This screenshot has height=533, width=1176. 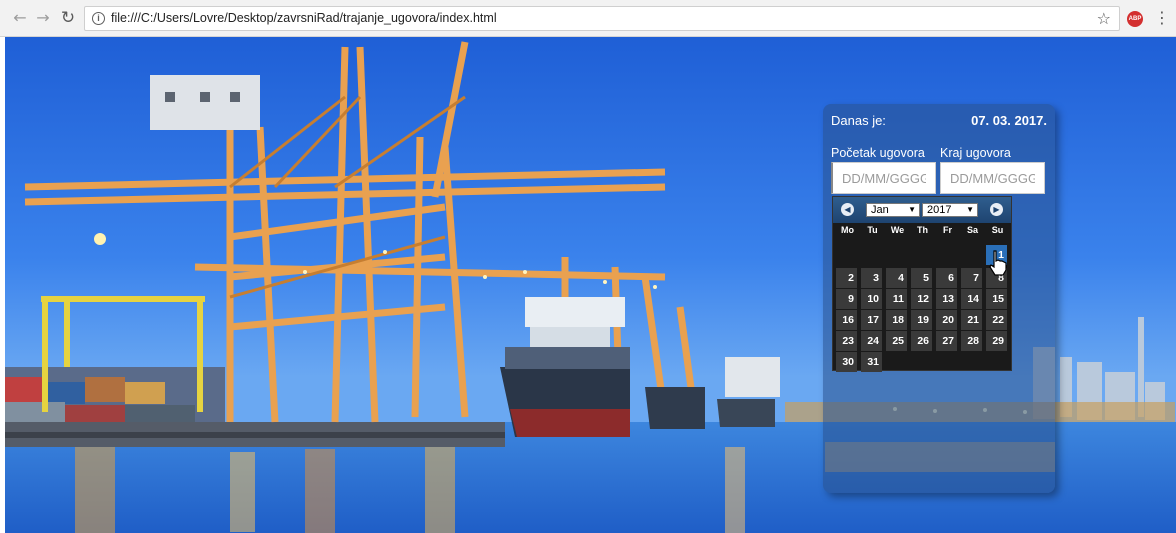 What do you see at coordinates (972, 230) in the screenshot?
I see `weekday-label: Sa` at bounding box center [972, 230].